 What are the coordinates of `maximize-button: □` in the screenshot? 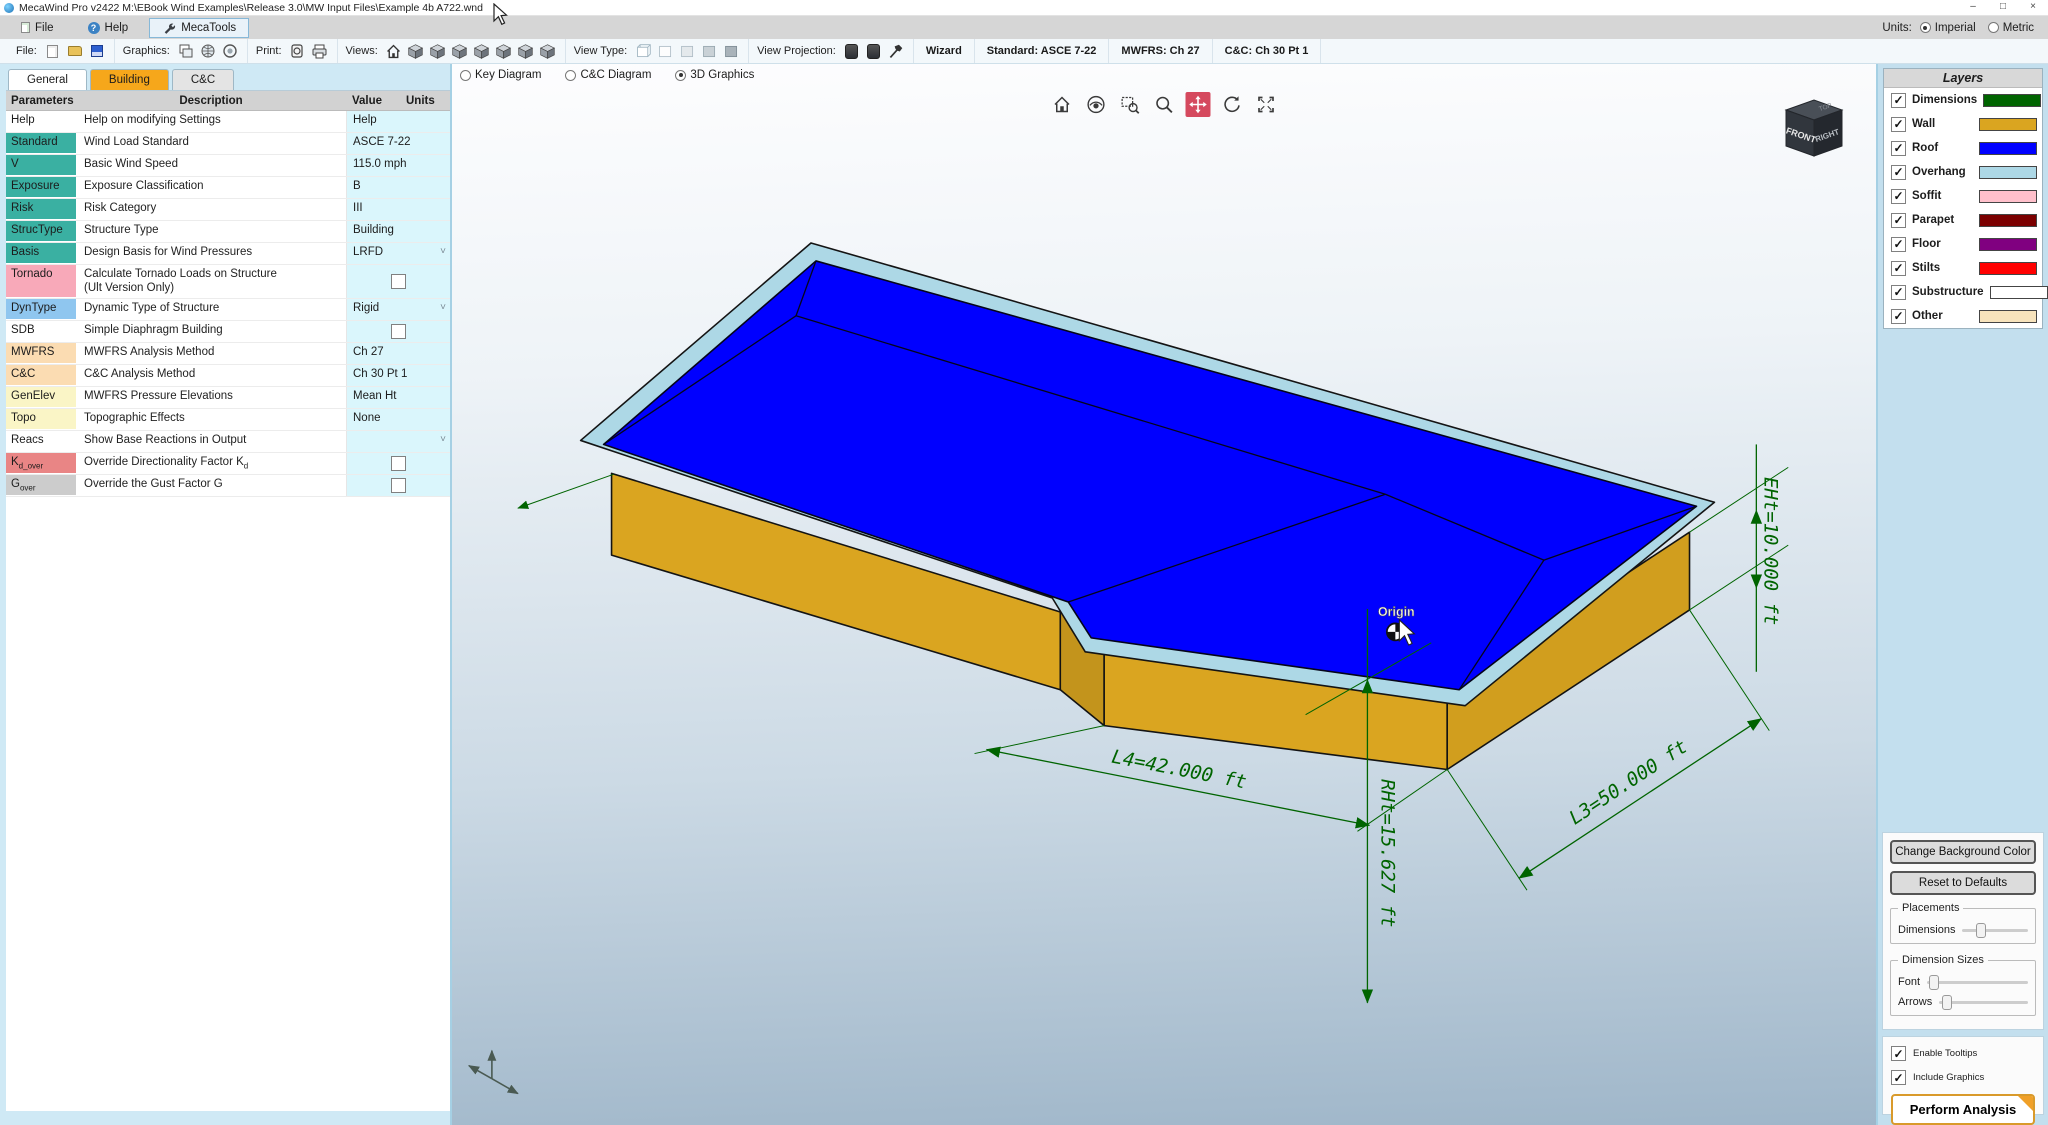 It's located at (2003, 7).